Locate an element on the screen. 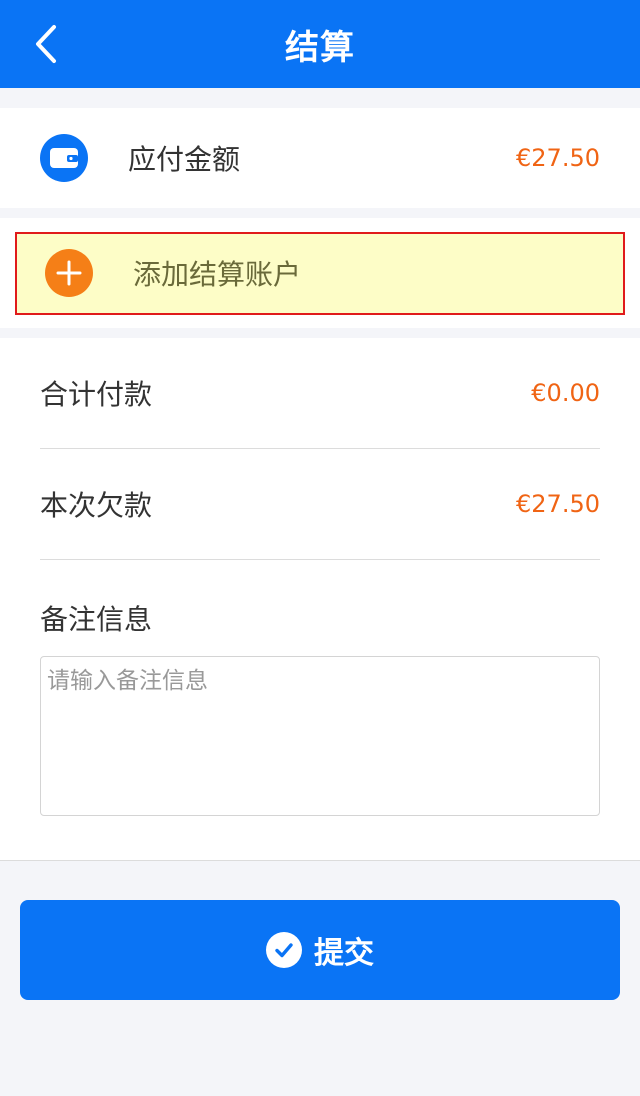 This screenshot has width=640, height=1096. this-debt-row: 本次欠款 €27.50 is located at coordinates (320, 504).